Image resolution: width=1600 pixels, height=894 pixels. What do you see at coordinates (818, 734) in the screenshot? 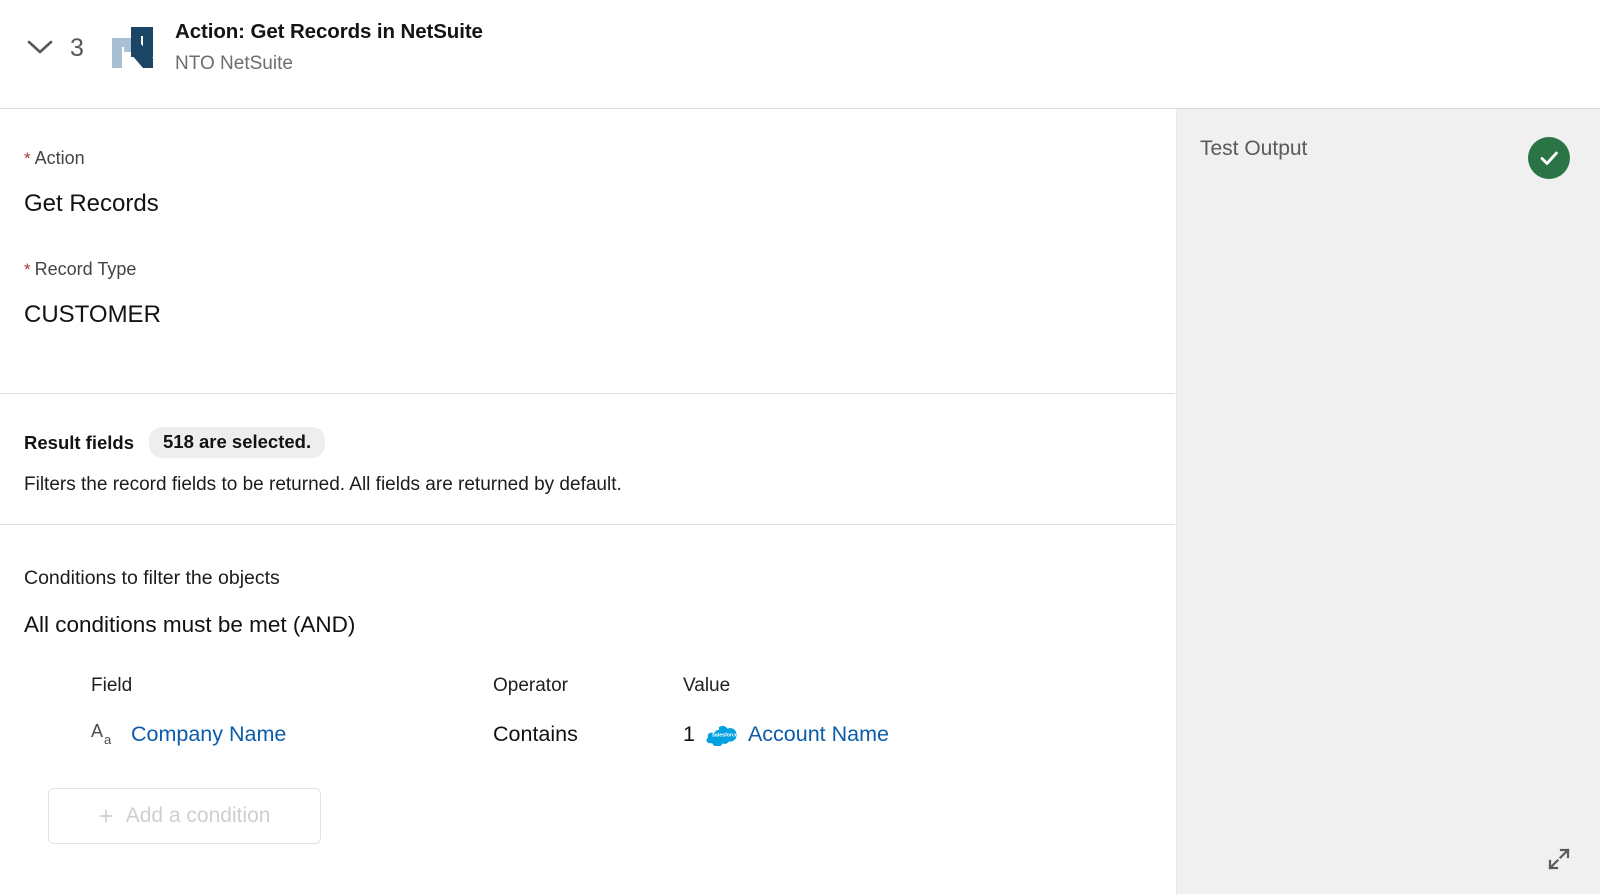
I see `condition-value-link: Account Name` at bounding box center [818, 734].